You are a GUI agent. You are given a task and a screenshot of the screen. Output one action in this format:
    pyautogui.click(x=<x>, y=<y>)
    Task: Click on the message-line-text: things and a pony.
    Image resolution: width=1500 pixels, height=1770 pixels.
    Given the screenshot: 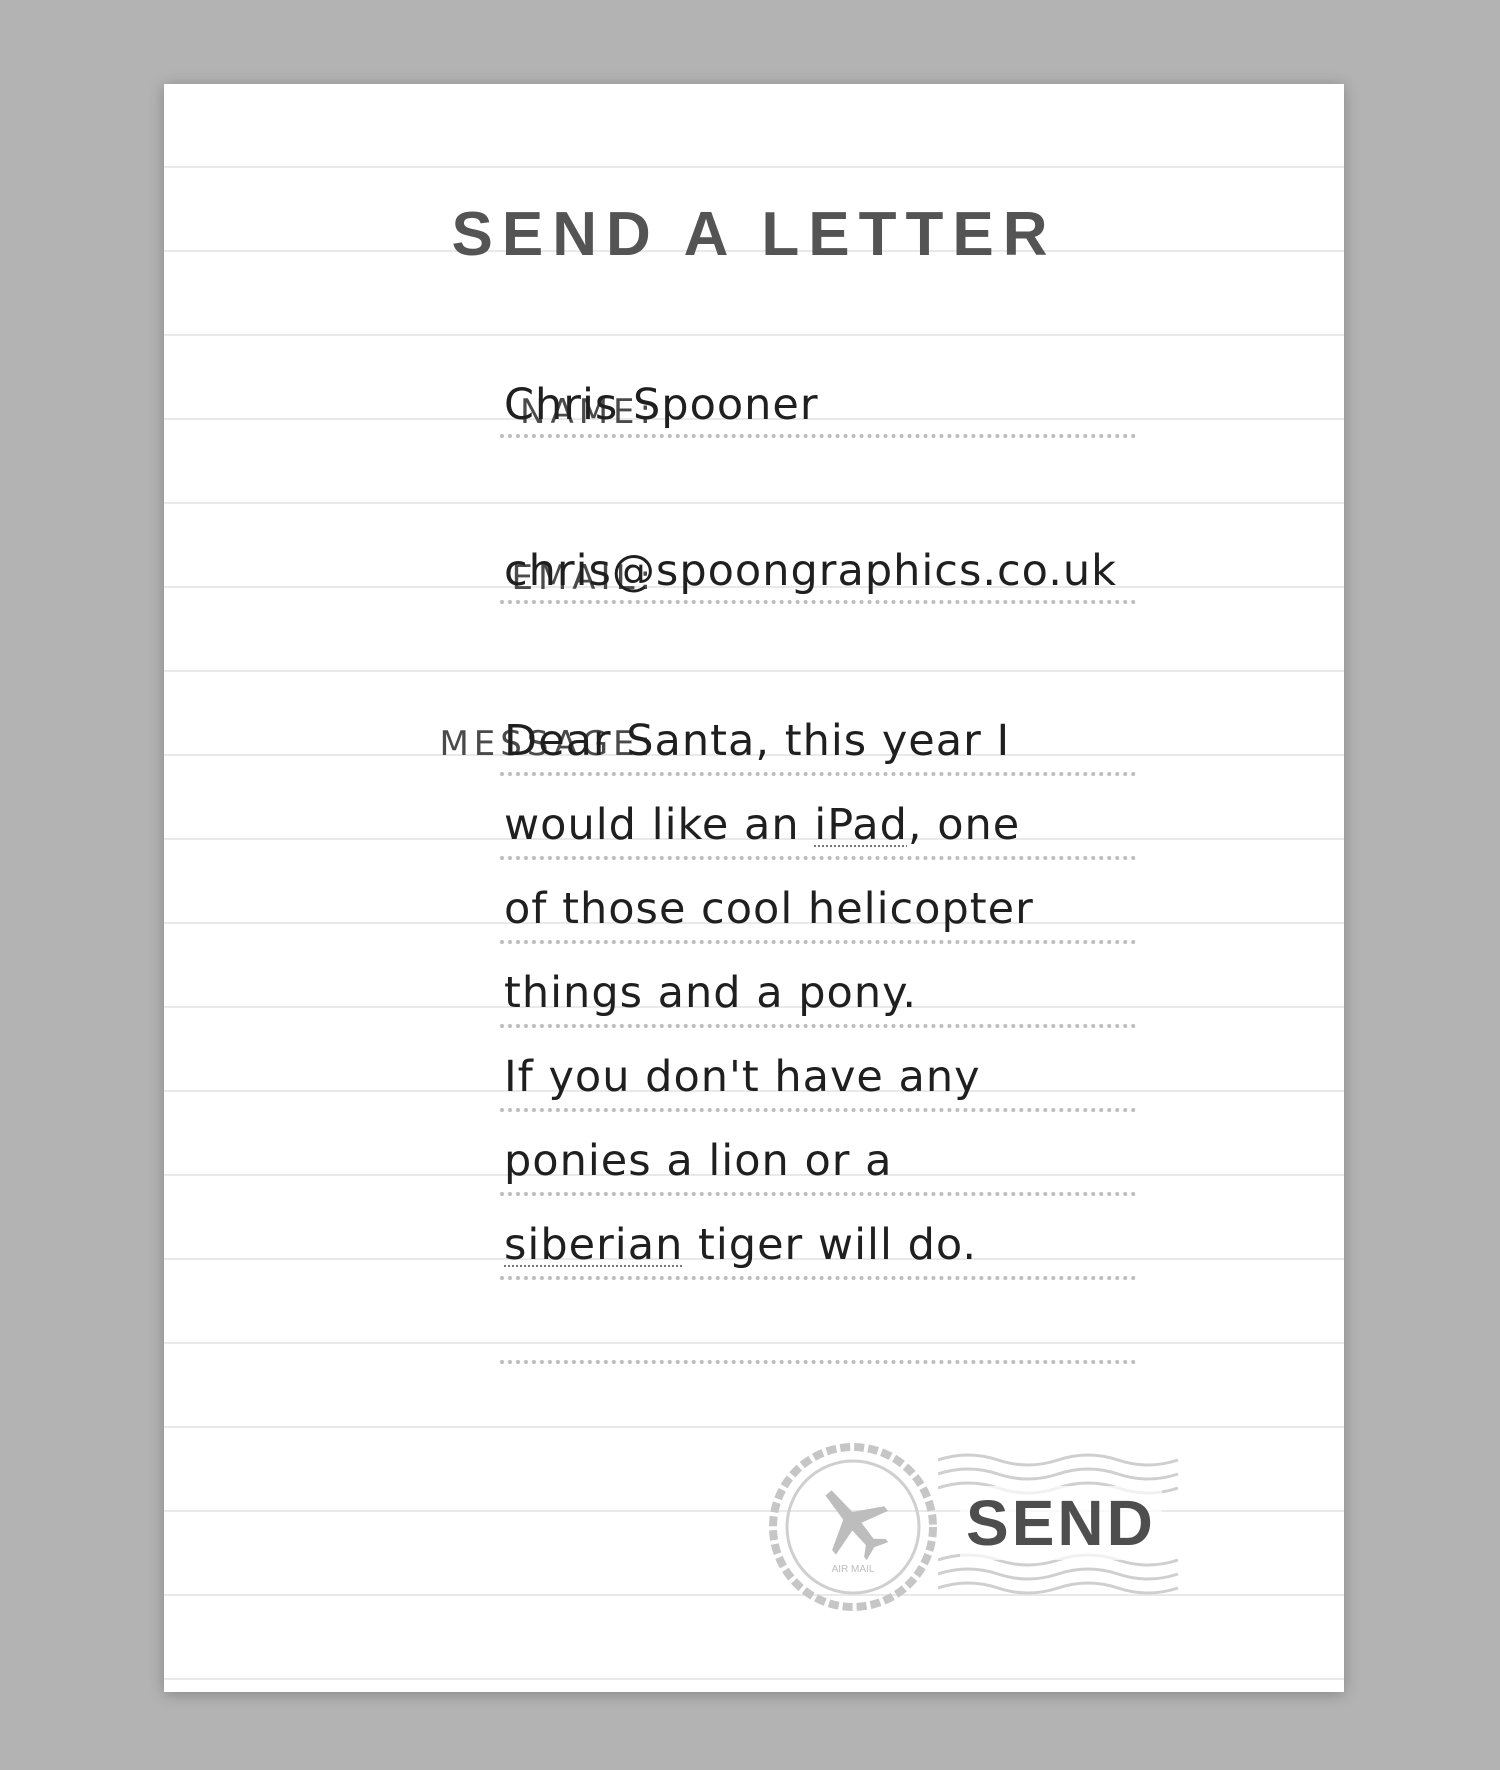 What is the action you would take?
    pyautogui.click(x=710, y=993)
    